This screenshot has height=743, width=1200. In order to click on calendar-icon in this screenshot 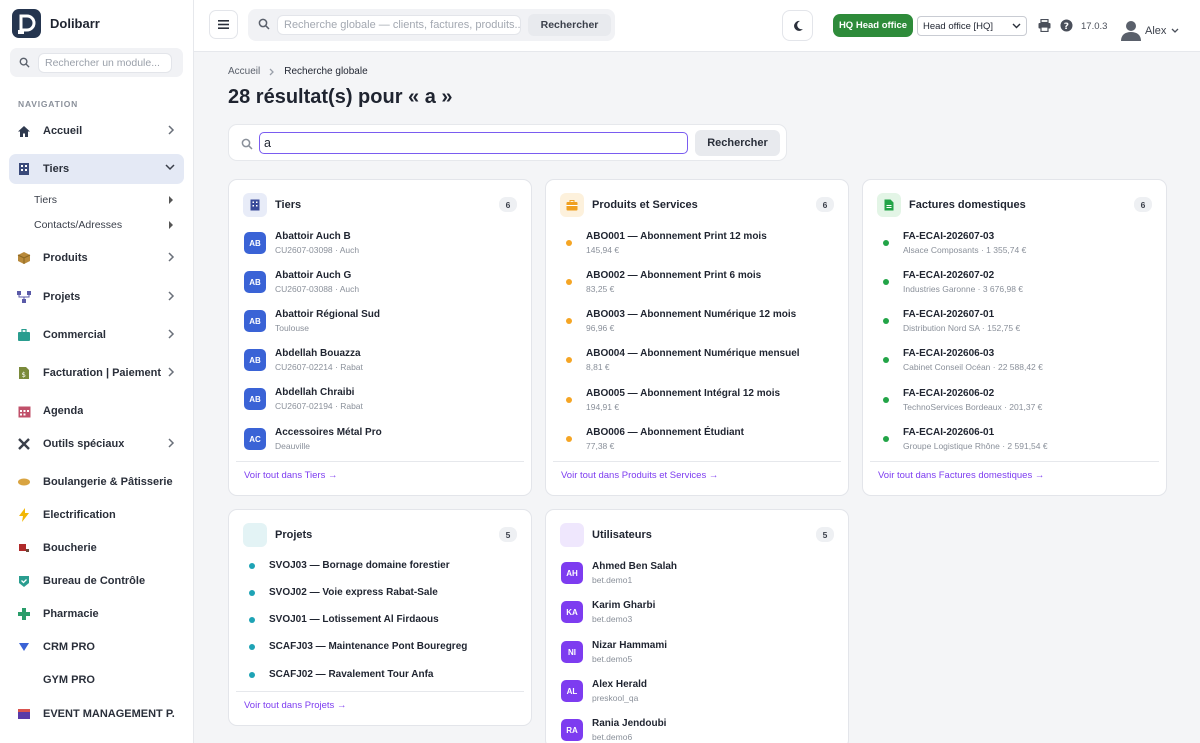, I will do `click(24, 411)`.